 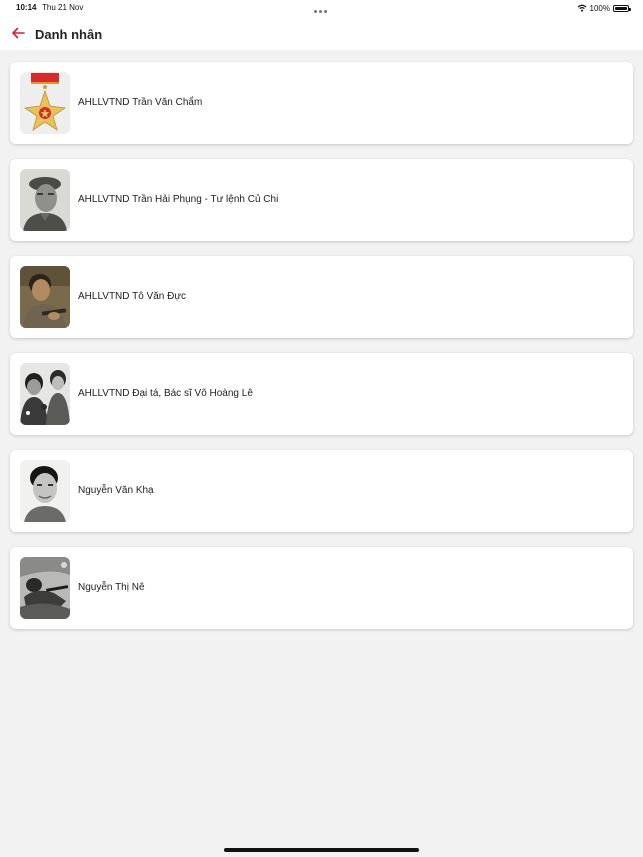 I want to click on wifi-icon, so click(x=581, y=8).